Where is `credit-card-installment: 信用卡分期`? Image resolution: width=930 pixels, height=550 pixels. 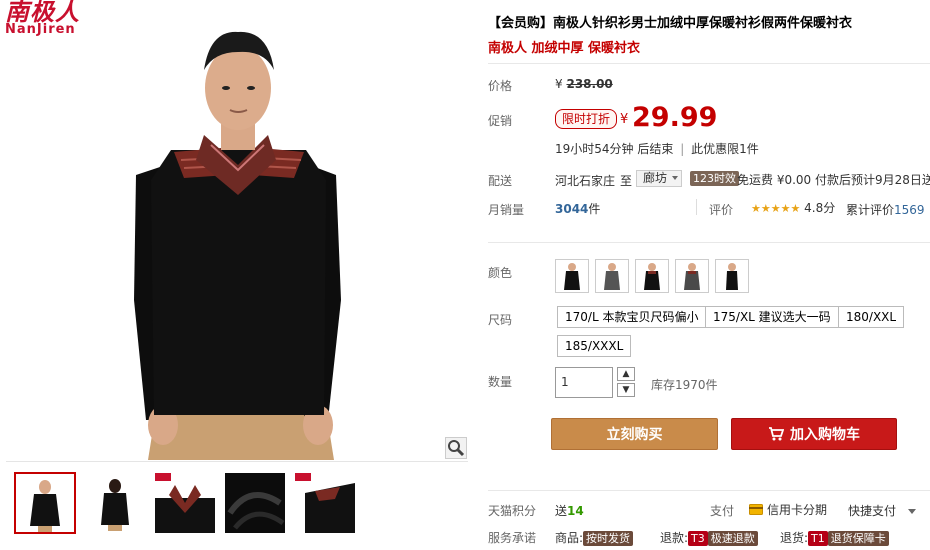 credit-card-installment: 信用卡分期 is located at coordinates (788, 509).